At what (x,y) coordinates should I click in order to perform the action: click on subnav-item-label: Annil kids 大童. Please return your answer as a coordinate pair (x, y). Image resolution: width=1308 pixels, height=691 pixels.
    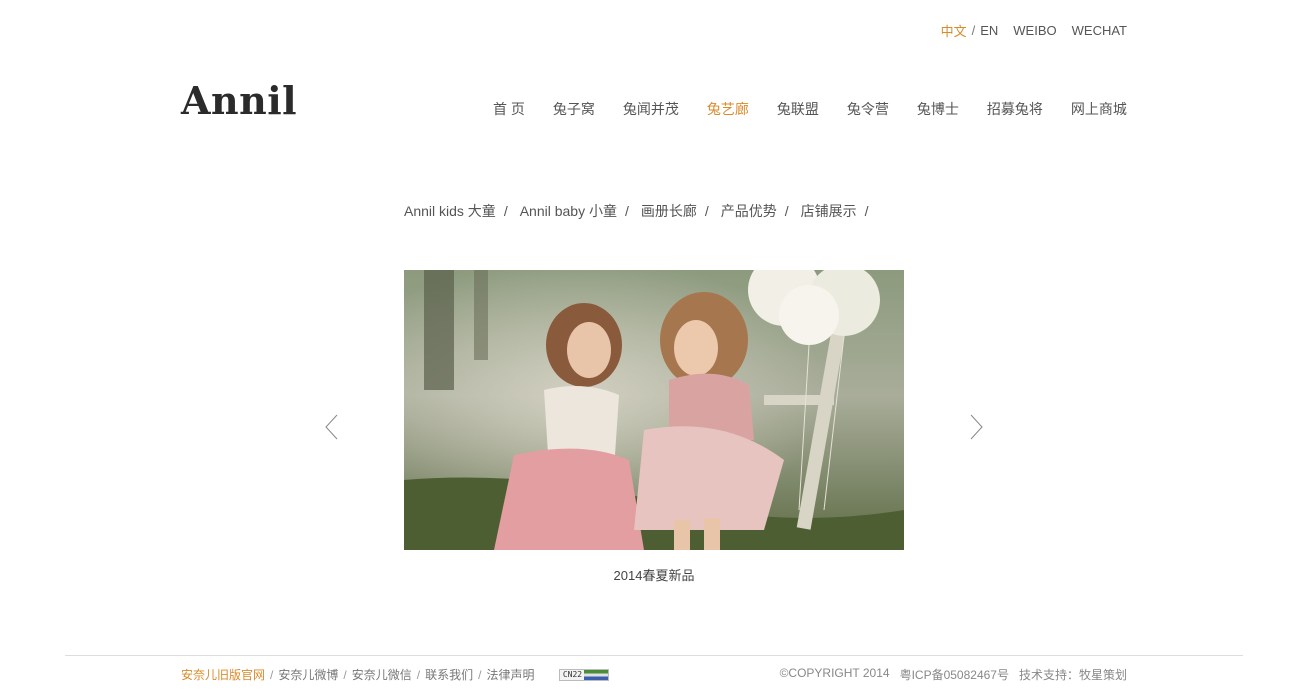
    Looking at the image, I should click on (450, 211).